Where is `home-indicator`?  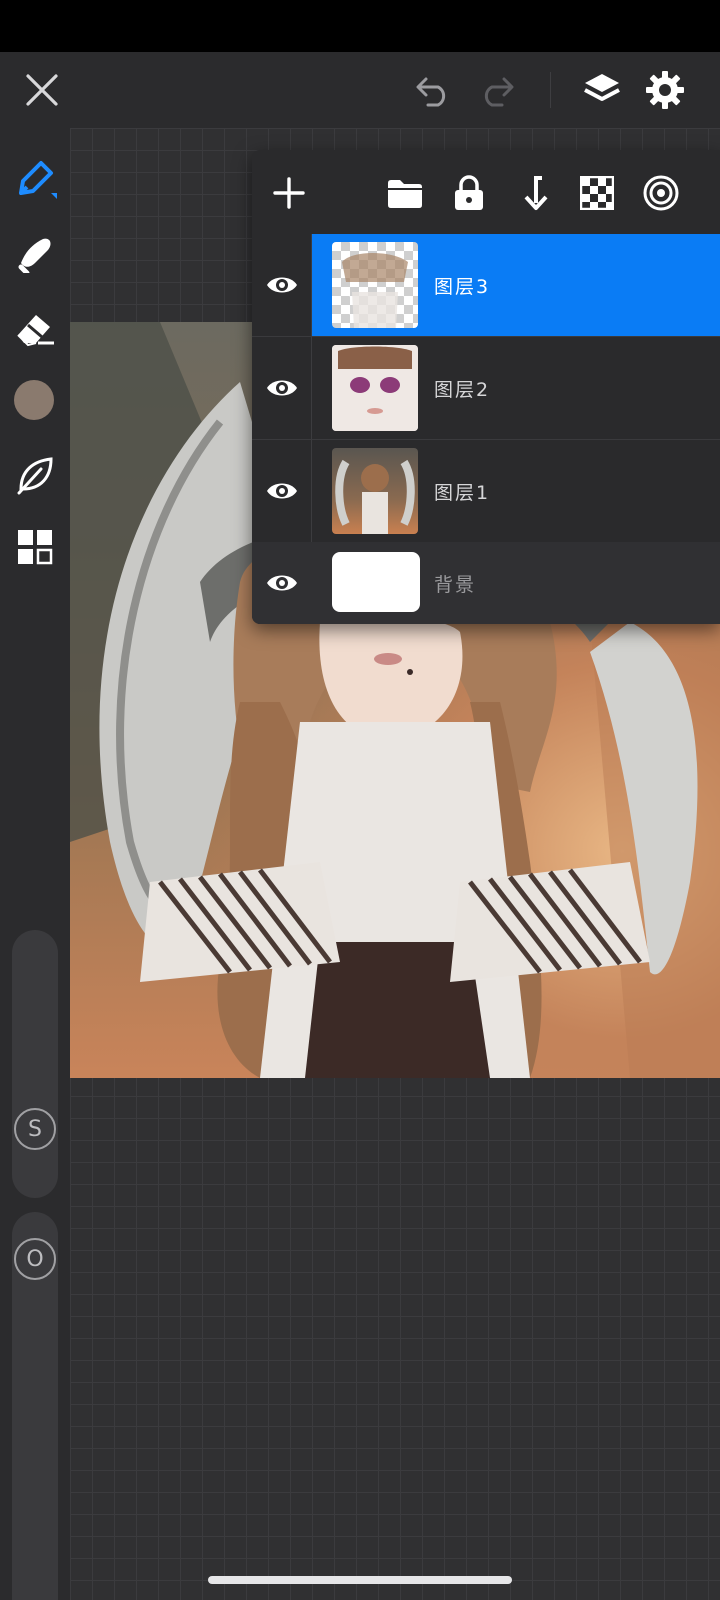
home-indicator is located at coordinates (360, 1580).